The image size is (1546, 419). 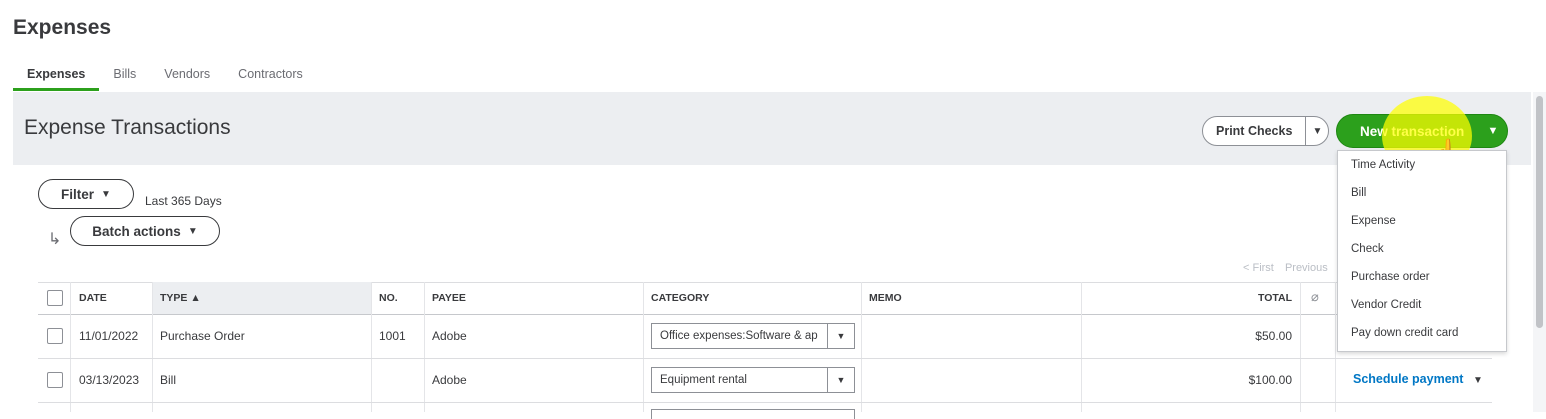 I want to click on scrollbar-thumb, so click(x=1539, y=212).